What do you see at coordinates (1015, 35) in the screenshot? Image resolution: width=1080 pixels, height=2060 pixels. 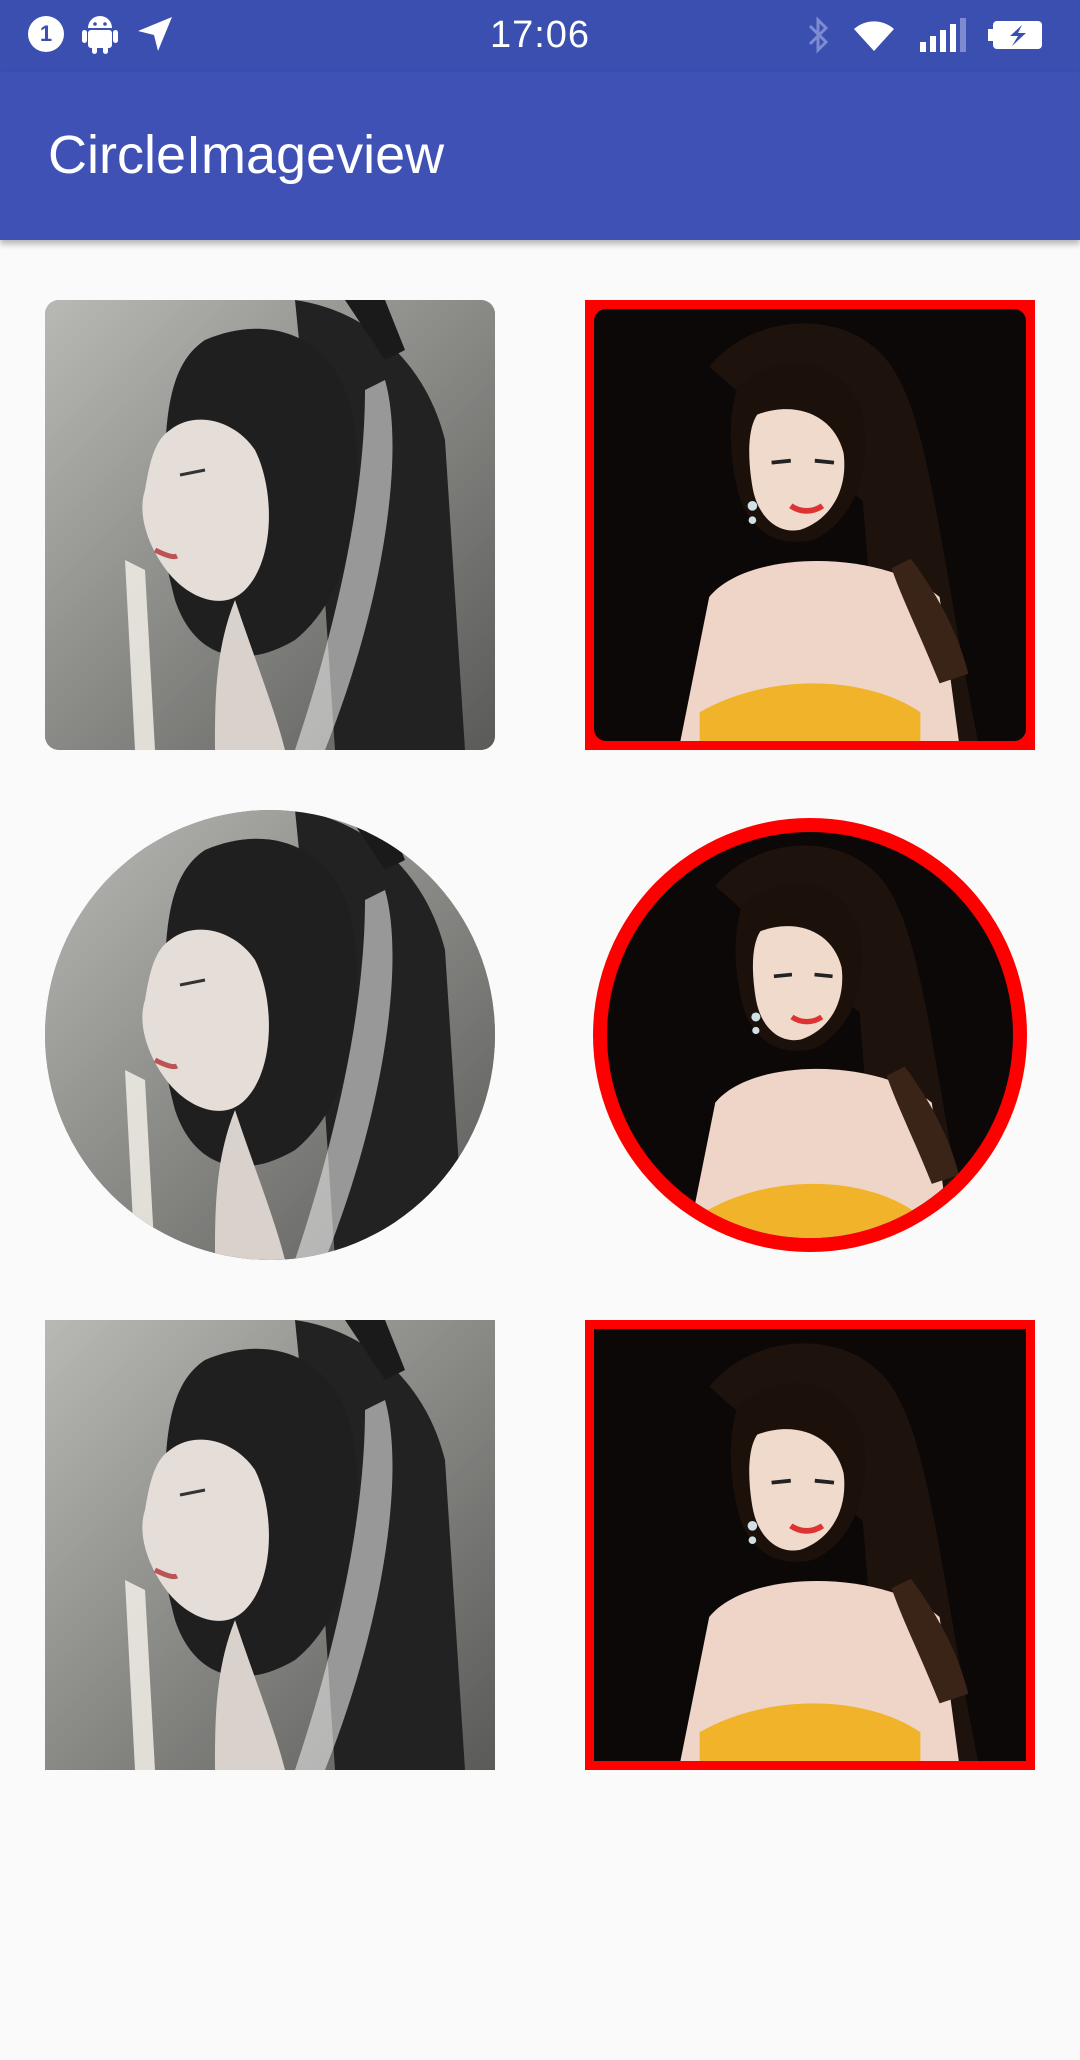 I see `battery-charging-icon` at bounding box center [1015, 35].